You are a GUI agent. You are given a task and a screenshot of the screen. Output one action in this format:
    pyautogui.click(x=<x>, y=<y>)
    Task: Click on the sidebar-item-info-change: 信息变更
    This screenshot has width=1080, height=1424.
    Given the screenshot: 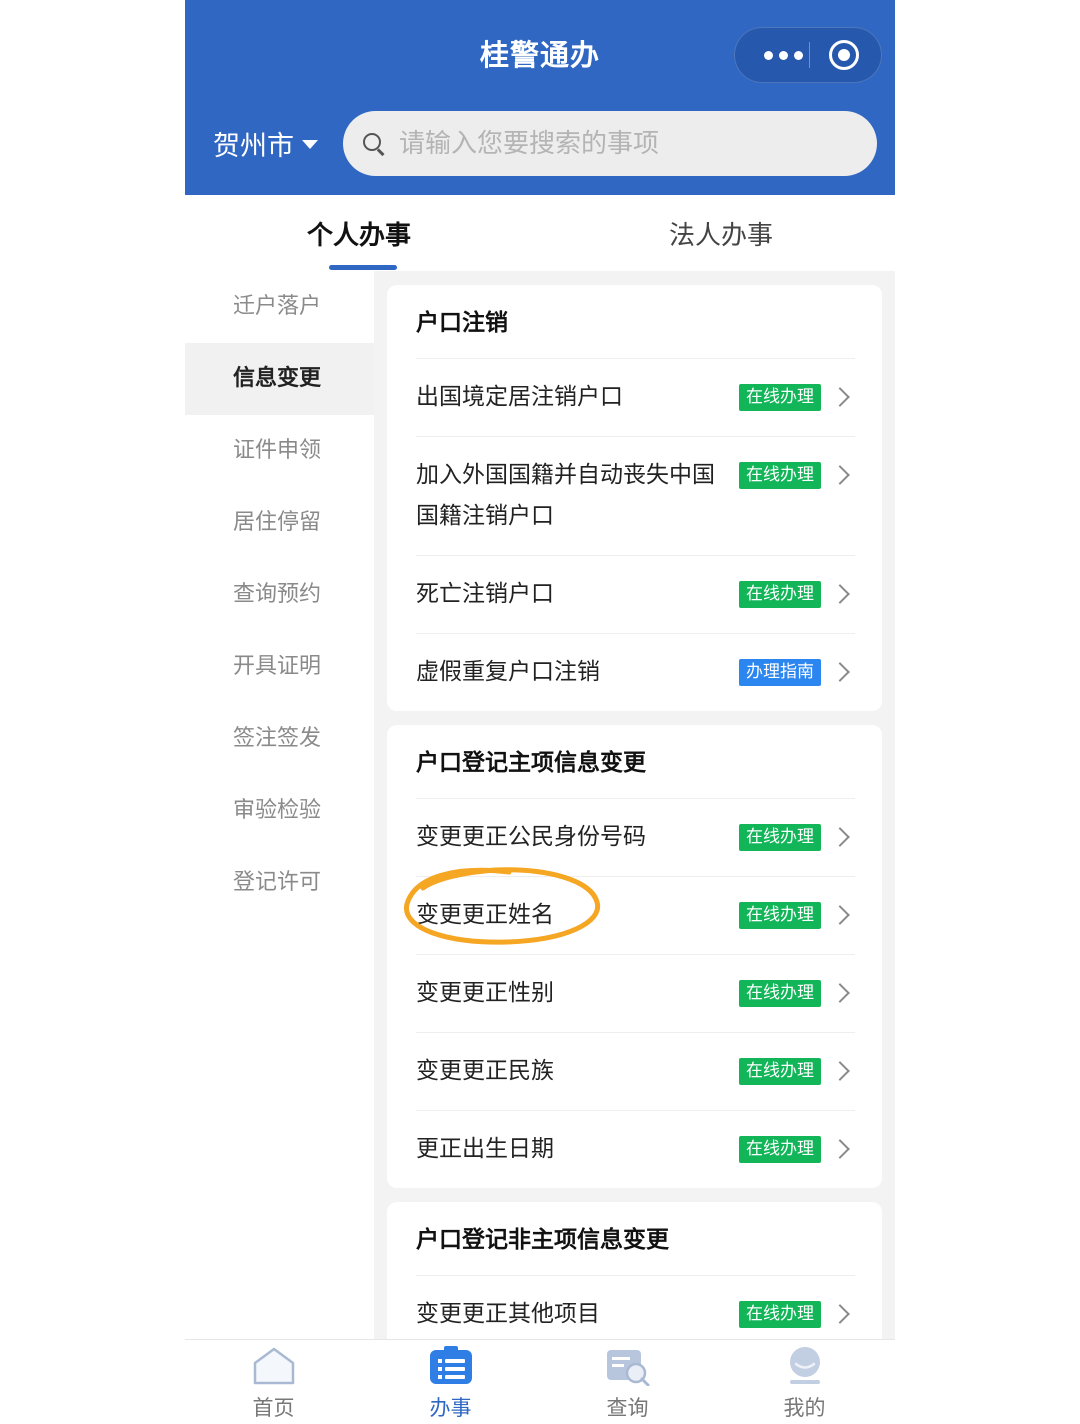 What is the action you would take?
    pyautogui.click(x=279, y=379)
    